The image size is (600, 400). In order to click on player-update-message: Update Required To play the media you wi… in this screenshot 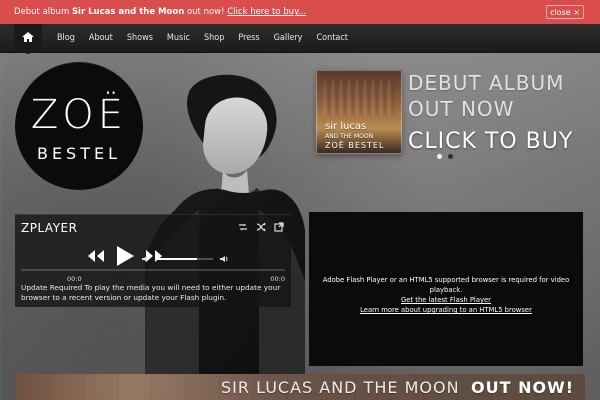, I will do `click(151, 292)`.